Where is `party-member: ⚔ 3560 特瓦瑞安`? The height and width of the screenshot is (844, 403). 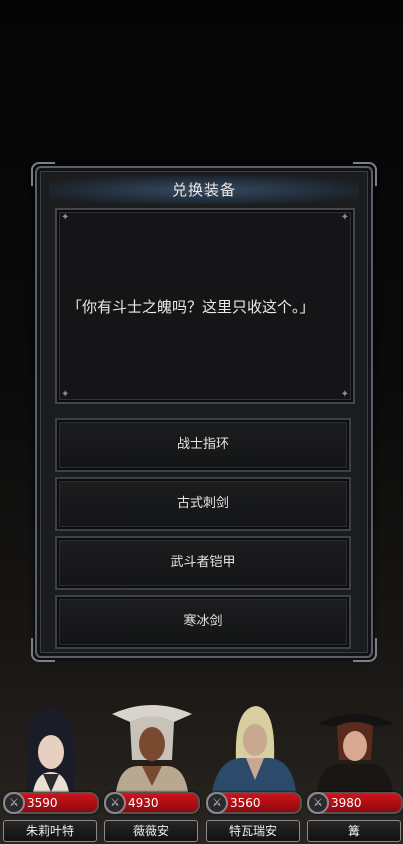 party-member: ⚔ 3560 特瓦瑞安 is located at coordinates (254, 772).